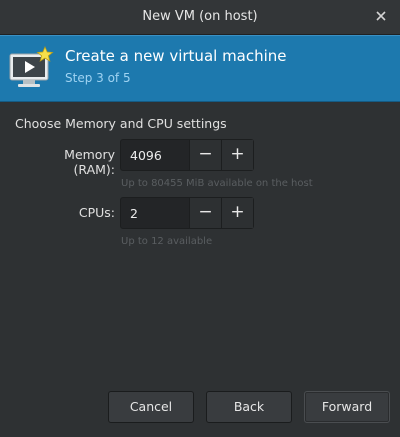 The height and width of the screenshot is (437, 400). What do you see at coordinates (249, 407) in the screenshot?
I see `back-button: Back` at bounding box center [249, 407].